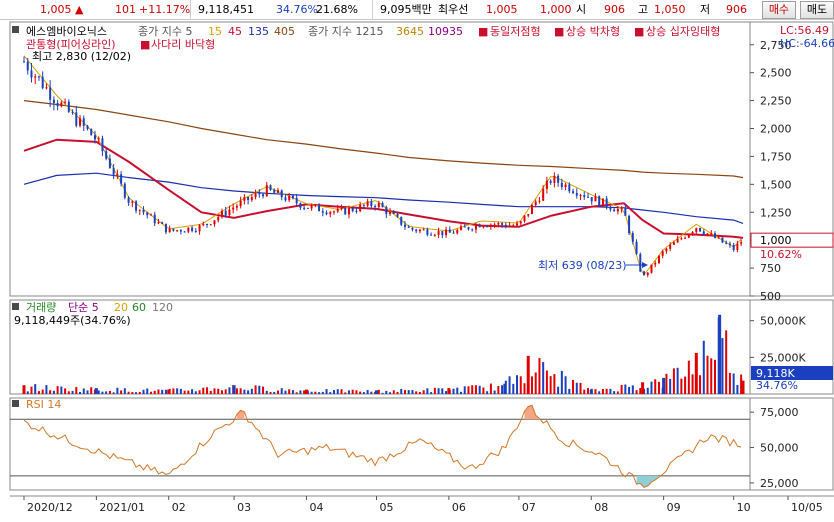 This screenshot has height=522, width=834. I want to click on price-tick-label: 1,500, so click(776, 184).